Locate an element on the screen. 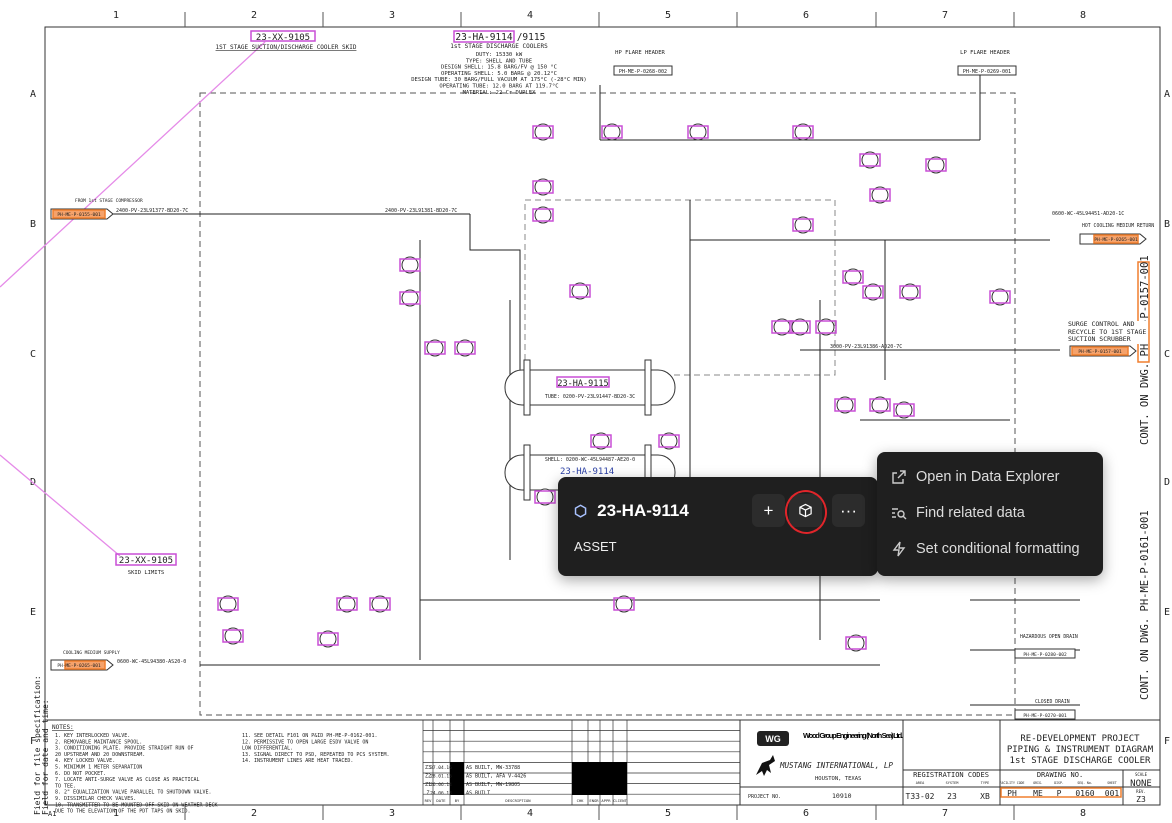 The height and width of the screenshot is (823, 1172). note-line: 9. DISSIMILAR CHECK VALVES. is located at coordinates (95, 799).